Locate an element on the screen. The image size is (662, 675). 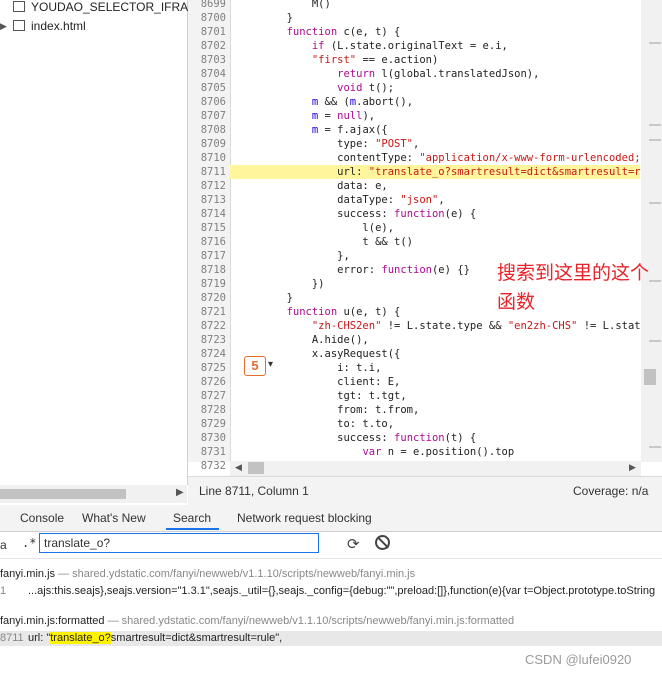
line-number: 8720 is located at coordinates (207, 298).